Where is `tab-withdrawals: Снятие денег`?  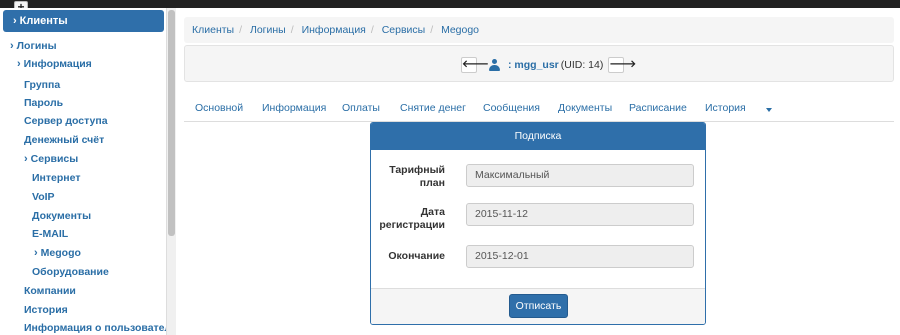 tab-withdrawals: Снятие денег is located at coordinates (433, 108).